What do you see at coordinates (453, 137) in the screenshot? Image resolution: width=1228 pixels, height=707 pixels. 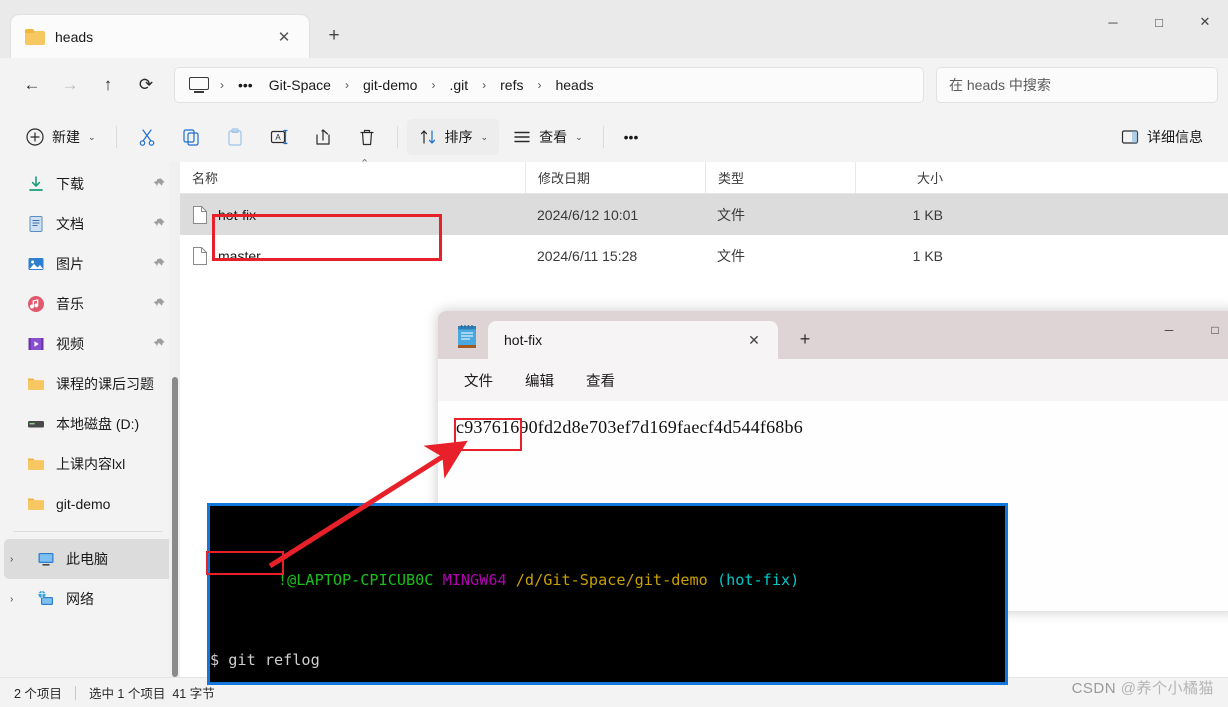 I see `sort-button: 排序 ⌄` at bounding box center [453, 137].